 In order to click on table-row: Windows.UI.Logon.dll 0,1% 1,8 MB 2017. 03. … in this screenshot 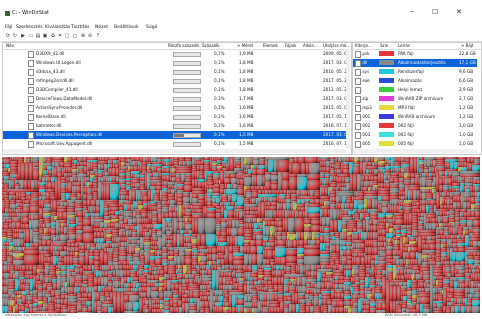, I will do `click(175, 63)`.